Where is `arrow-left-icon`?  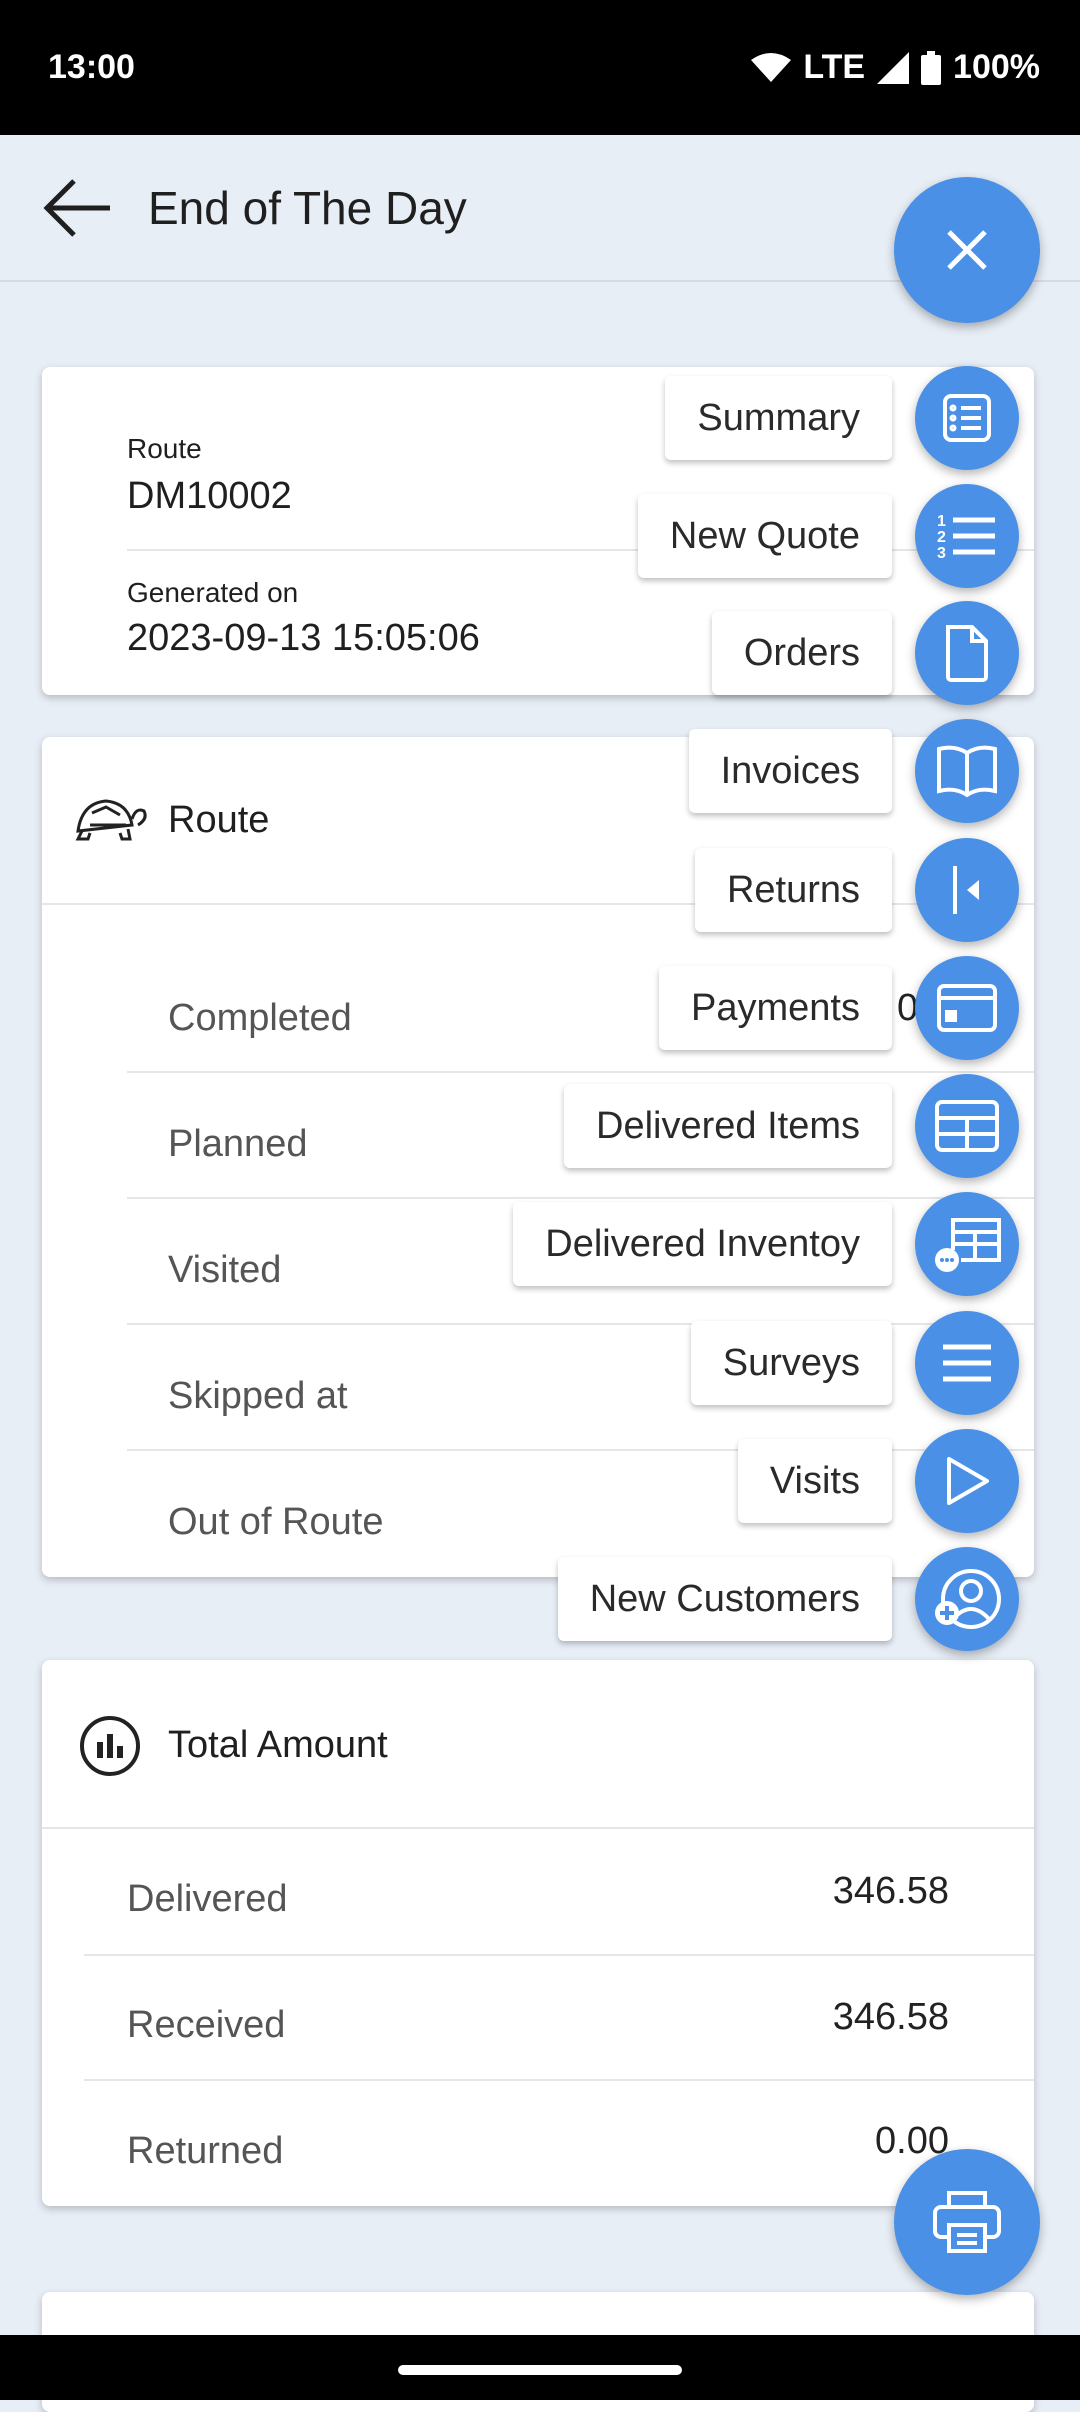 arrow-left-icon is located at coordinates (76, 208).